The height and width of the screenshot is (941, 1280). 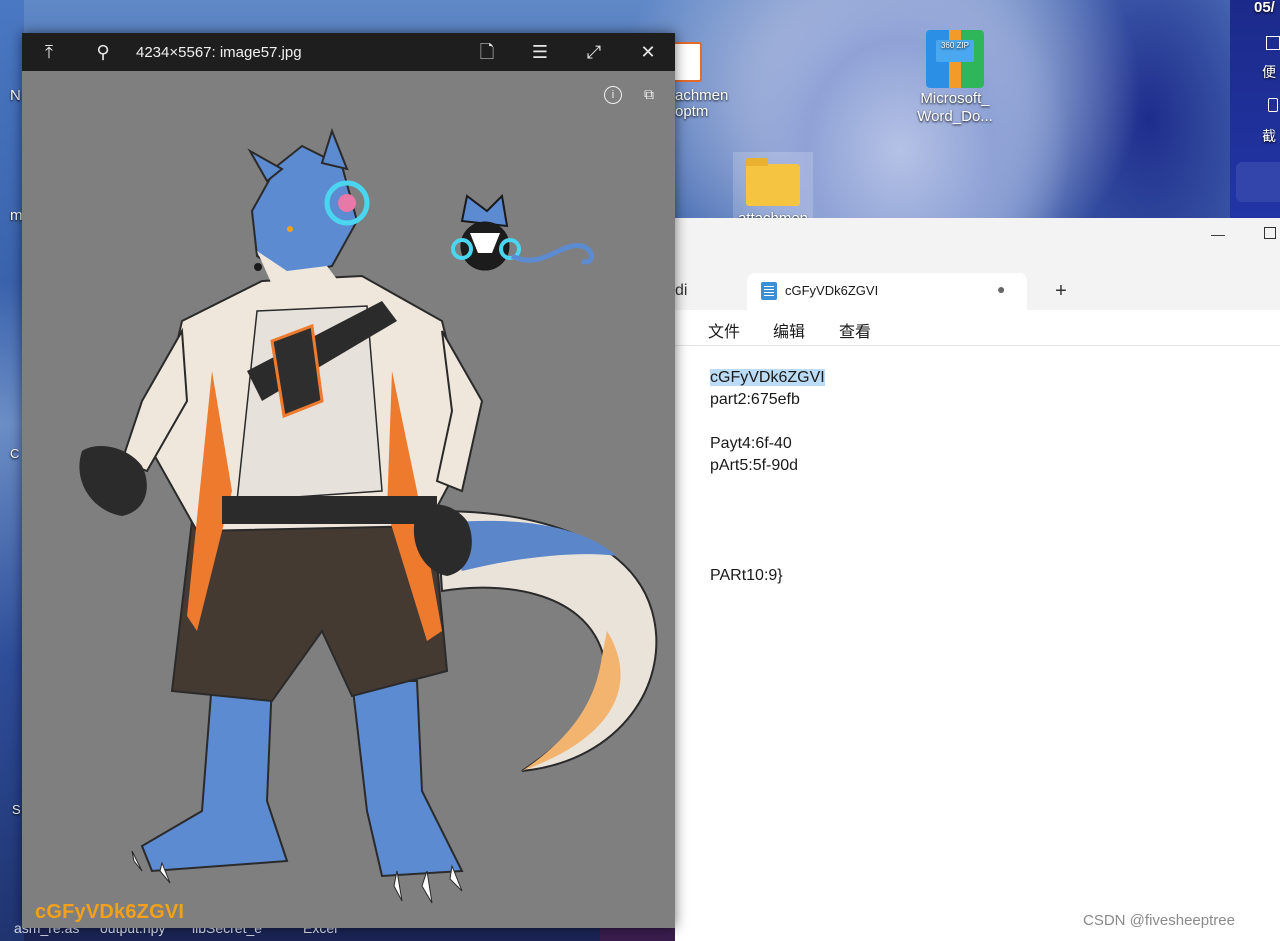 I want to click on menu-file: 文件, so click(x=724, y=330).